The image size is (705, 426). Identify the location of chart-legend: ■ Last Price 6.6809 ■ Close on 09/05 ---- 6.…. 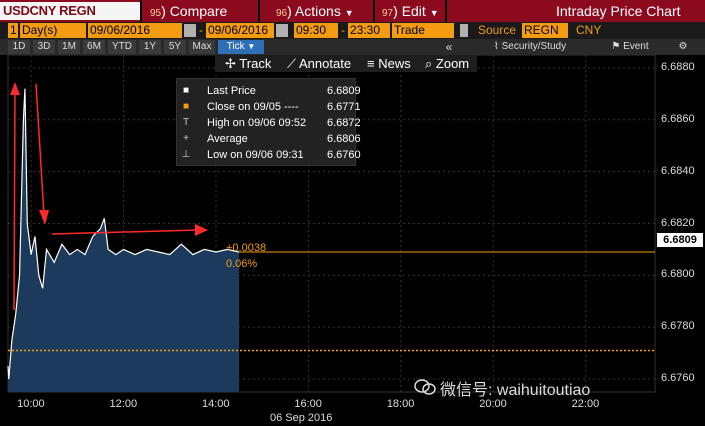
(268, 122).